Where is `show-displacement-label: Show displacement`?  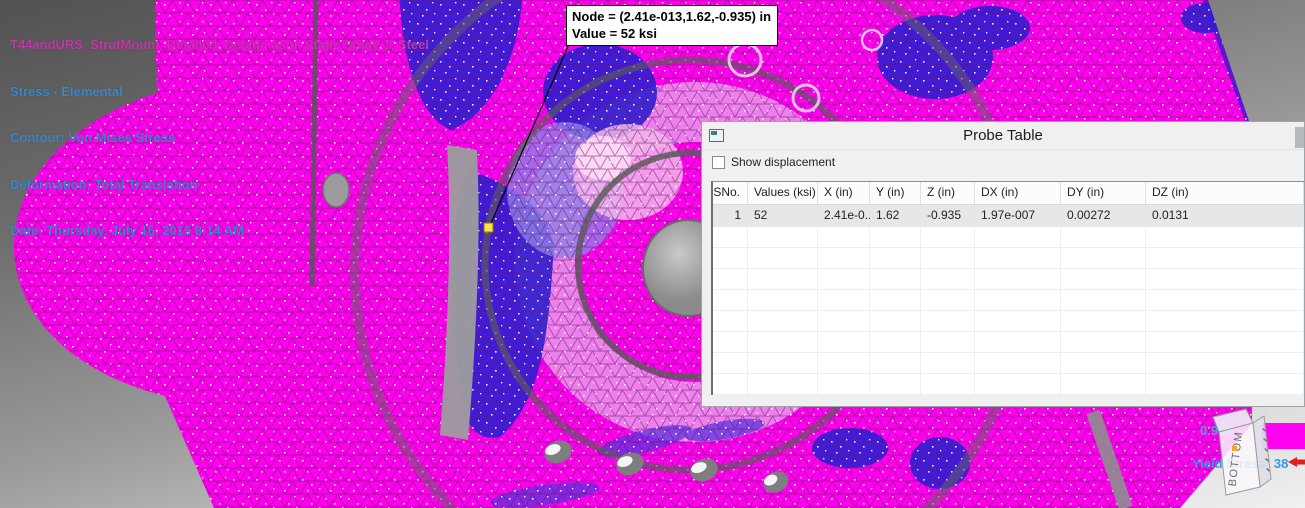 show-displacement-label: Show displacement is located at coordinates (783, 162).